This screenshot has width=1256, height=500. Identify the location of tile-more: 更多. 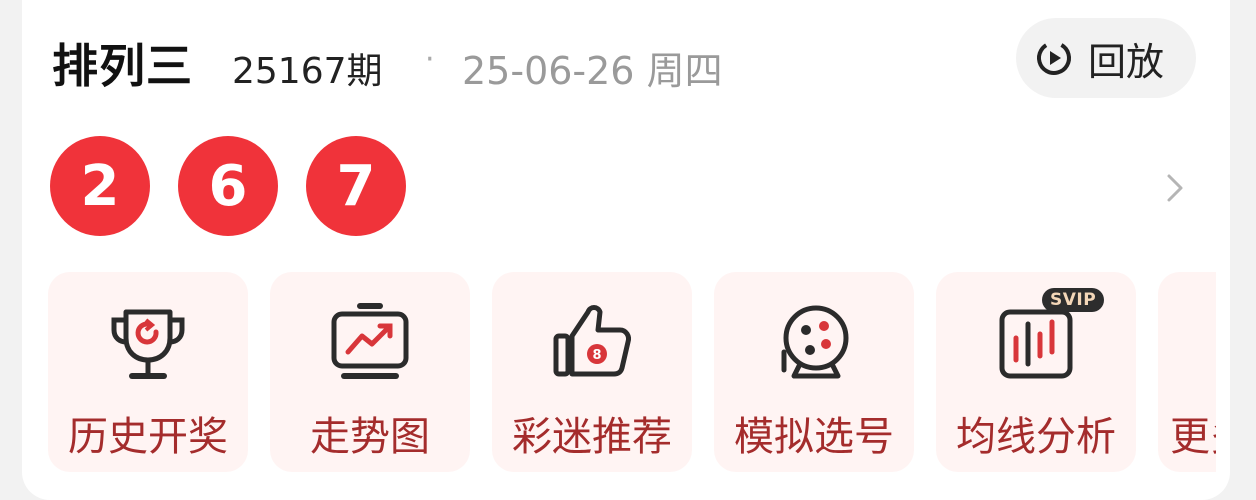
(1187, 372).